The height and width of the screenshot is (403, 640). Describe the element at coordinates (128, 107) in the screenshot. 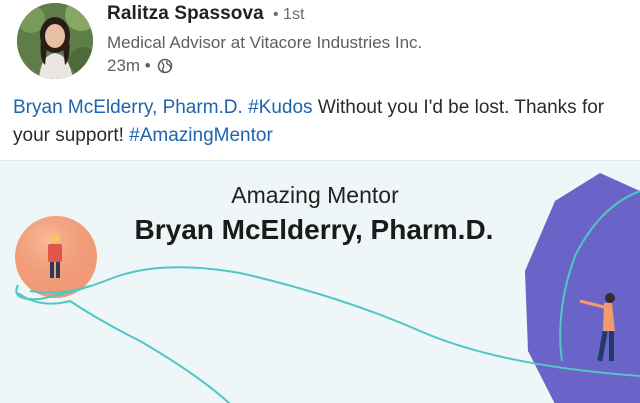

I see `mention-link: Bryan McElderry, Pharm.D.` at that location.